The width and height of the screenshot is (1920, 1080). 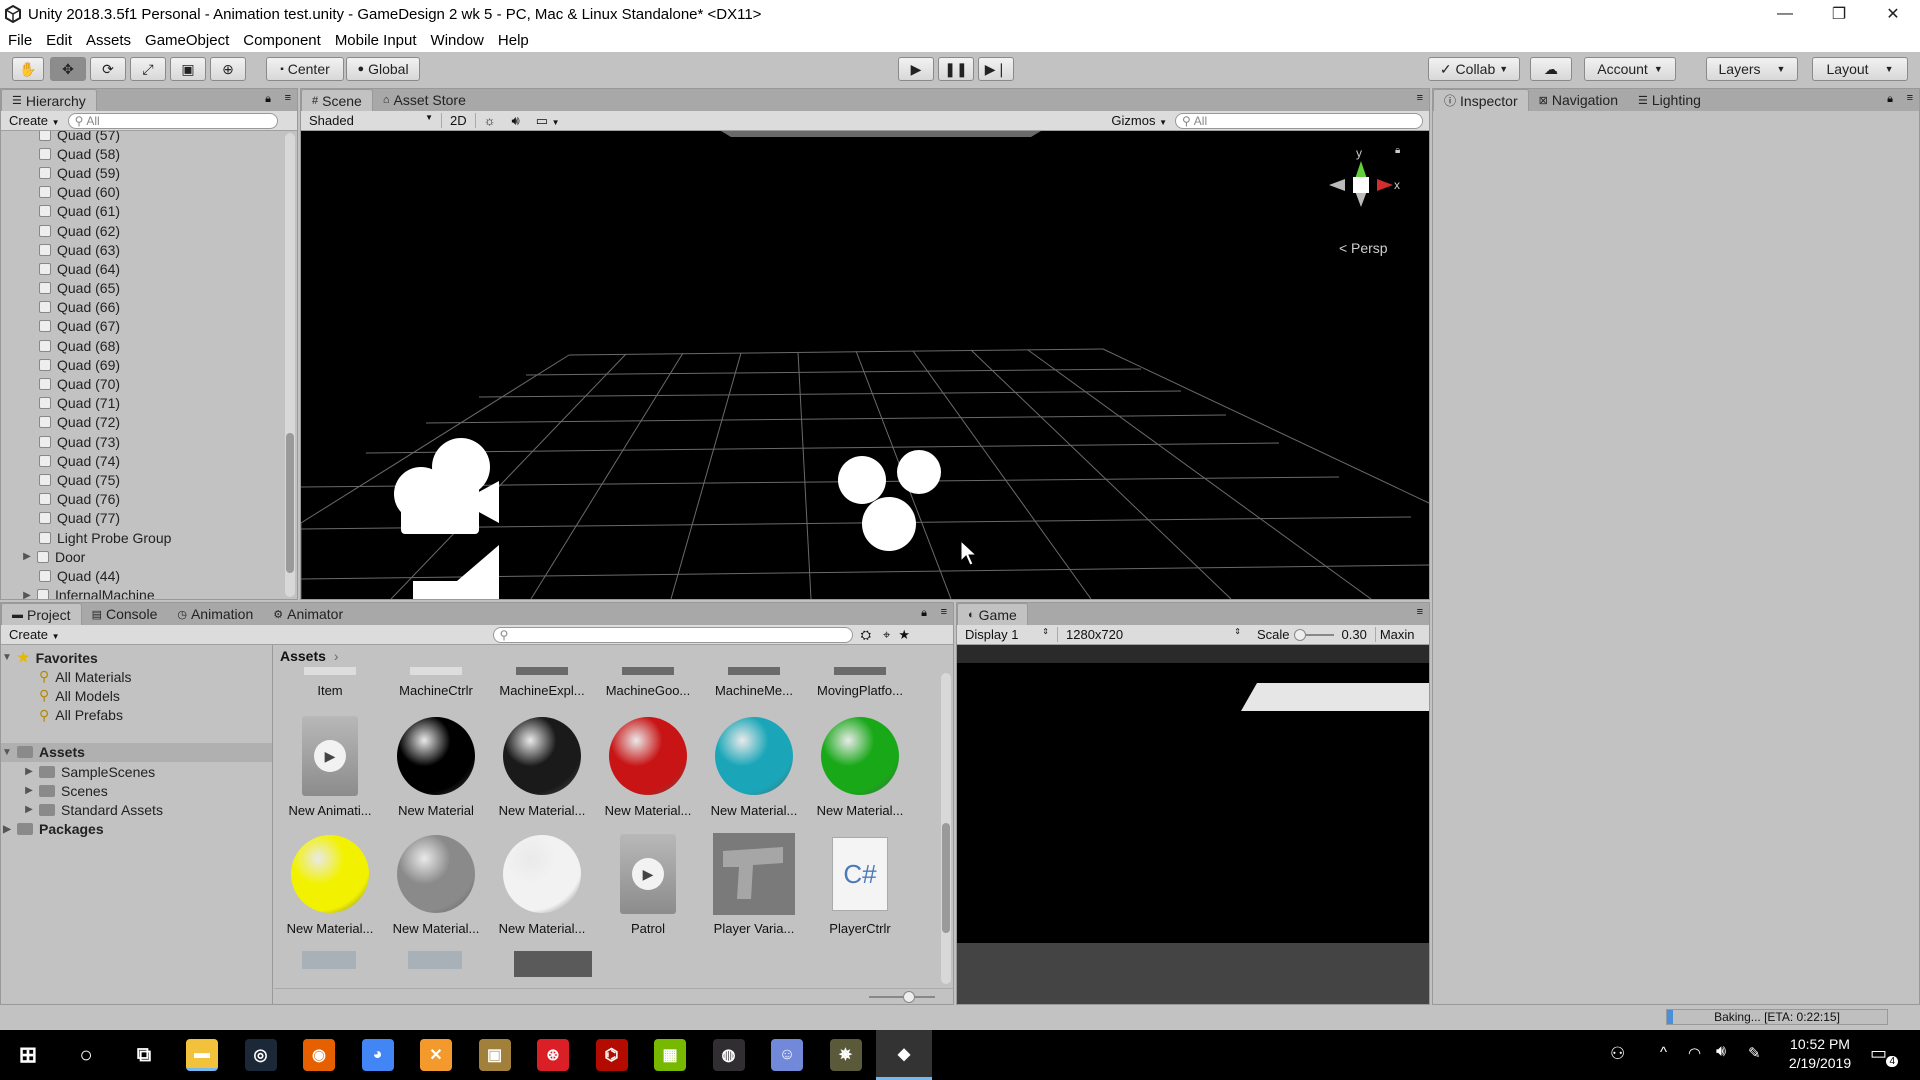 What do you see at coordinates (228, 69) in the screenshot?
I see `transform-tool-button: ⊕` at bounding box center [228, 69].